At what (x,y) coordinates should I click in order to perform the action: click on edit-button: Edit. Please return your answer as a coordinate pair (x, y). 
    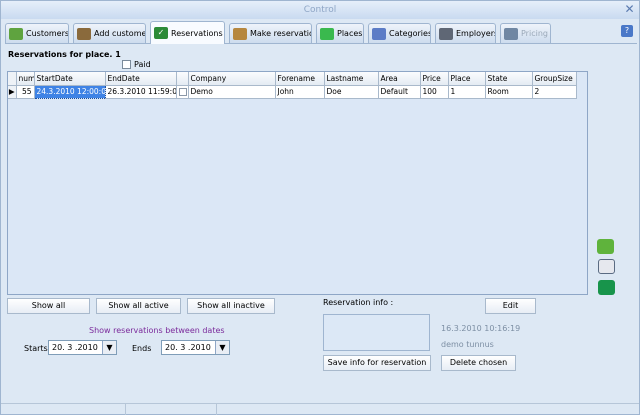
    Looking at the image, I should click on (510, 306).